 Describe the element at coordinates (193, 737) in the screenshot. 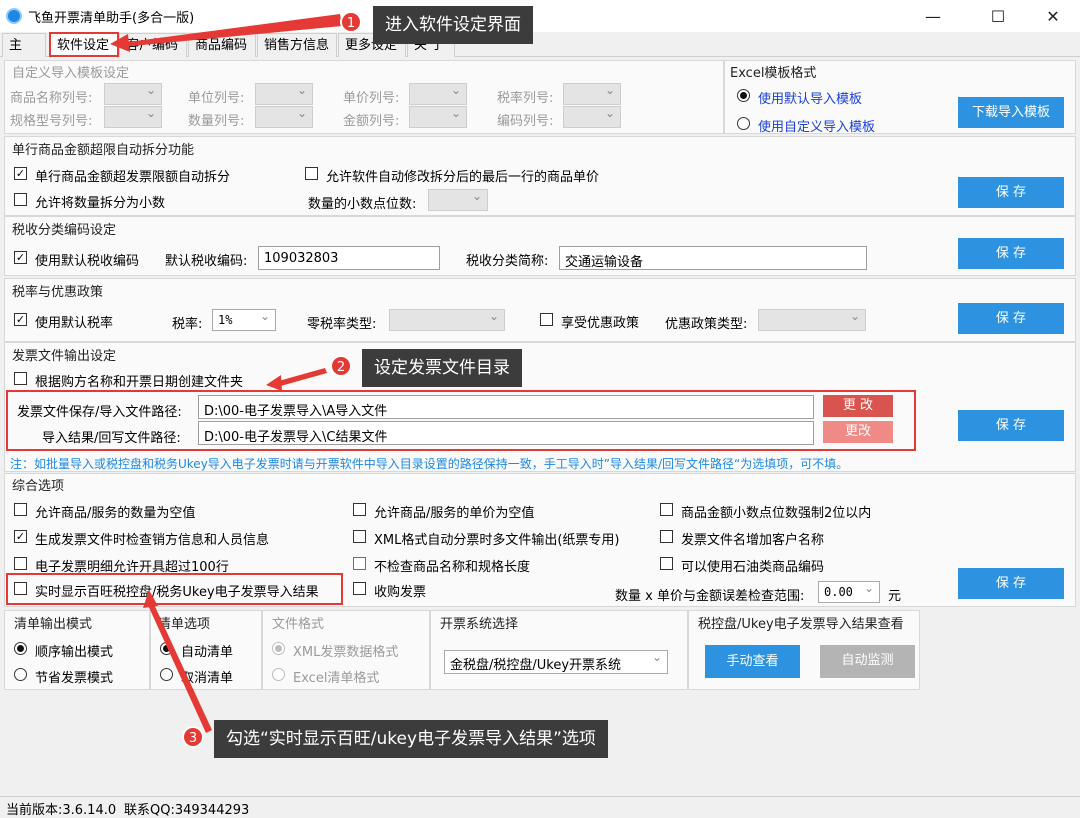

I see `step3-badge: 3` at that location.